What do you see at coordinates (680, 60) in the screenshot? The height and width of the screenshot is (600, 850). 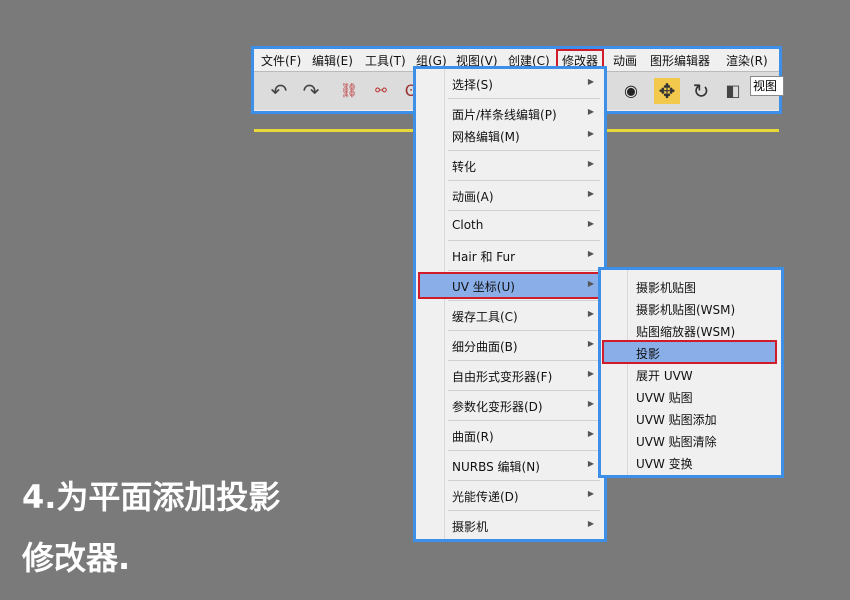 I see `menu-graph-editors: 图形编辑器` at bounding box center [680, 60].